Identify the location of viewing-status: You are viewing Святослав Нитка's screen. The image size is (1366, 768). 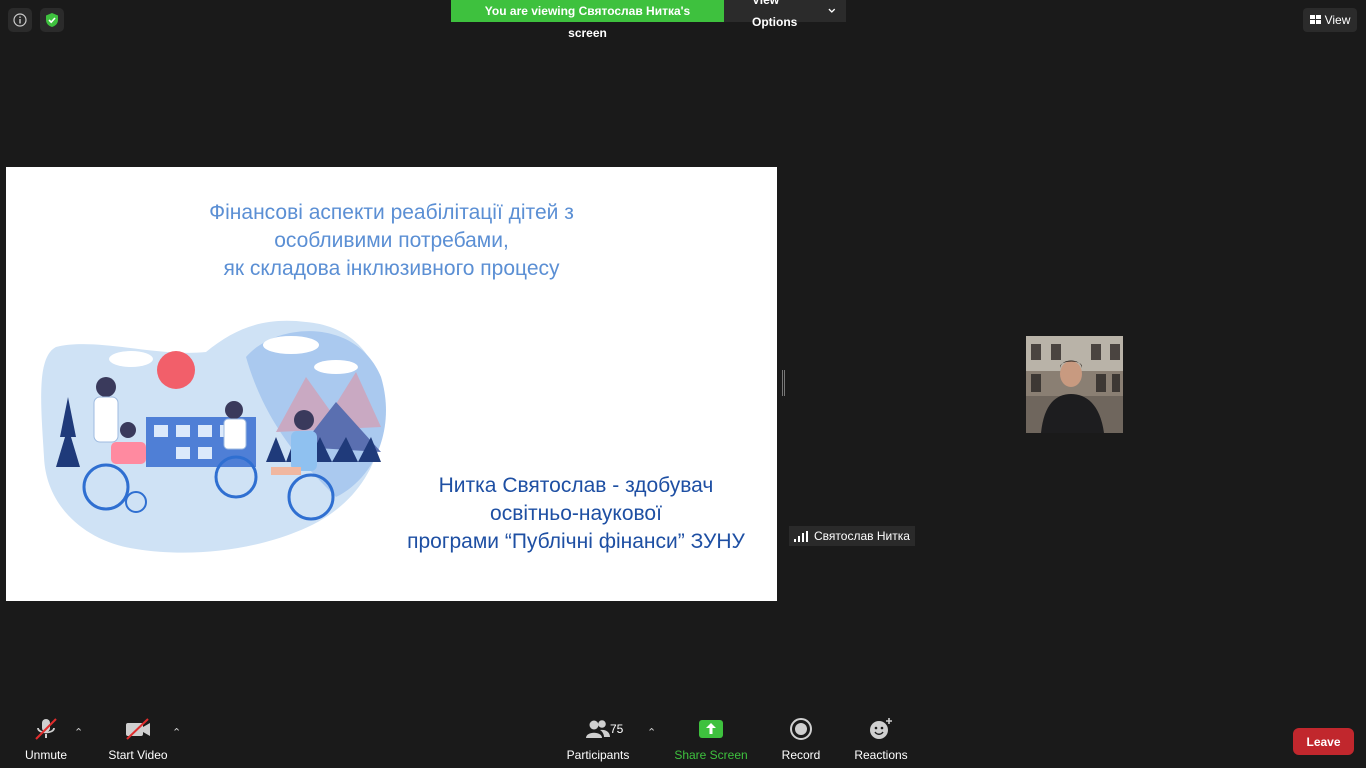
(587, 20).